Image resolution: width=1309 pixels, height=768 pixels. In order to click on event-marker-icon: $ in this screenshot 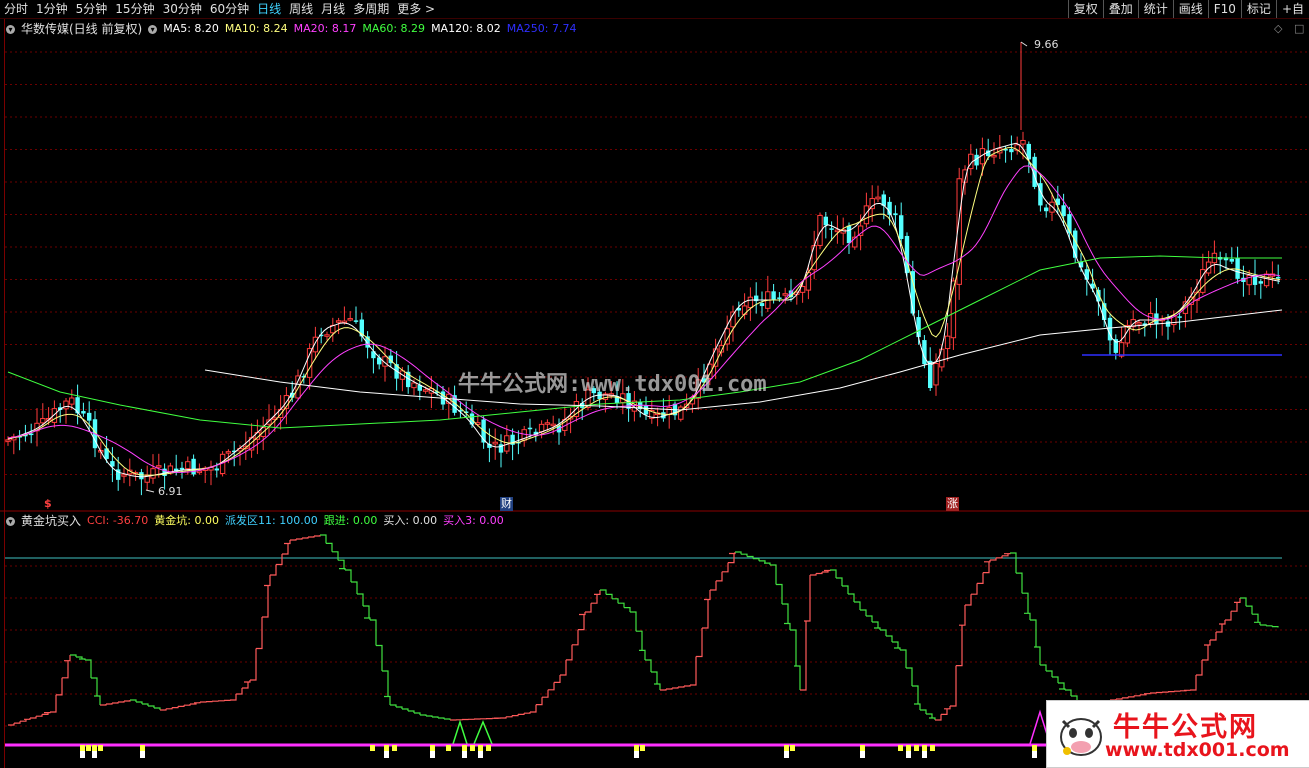, I will do `click(48, 504)`.